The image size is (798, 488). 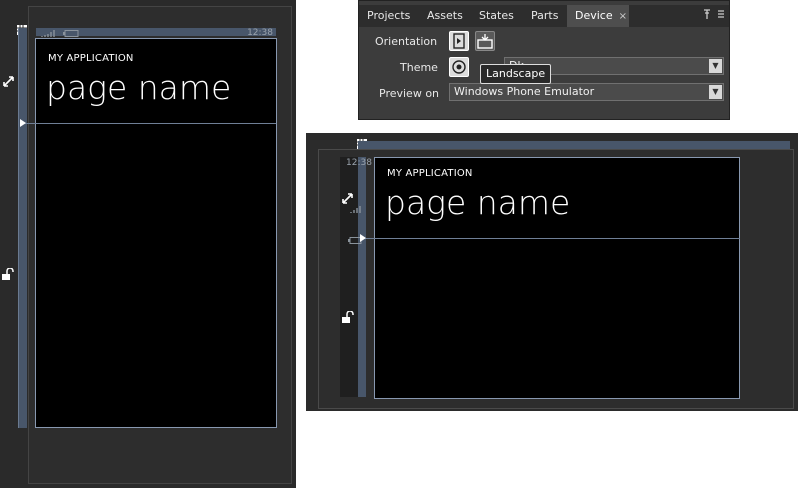 I want to click on battery-icon, so click(x=71, y=33).